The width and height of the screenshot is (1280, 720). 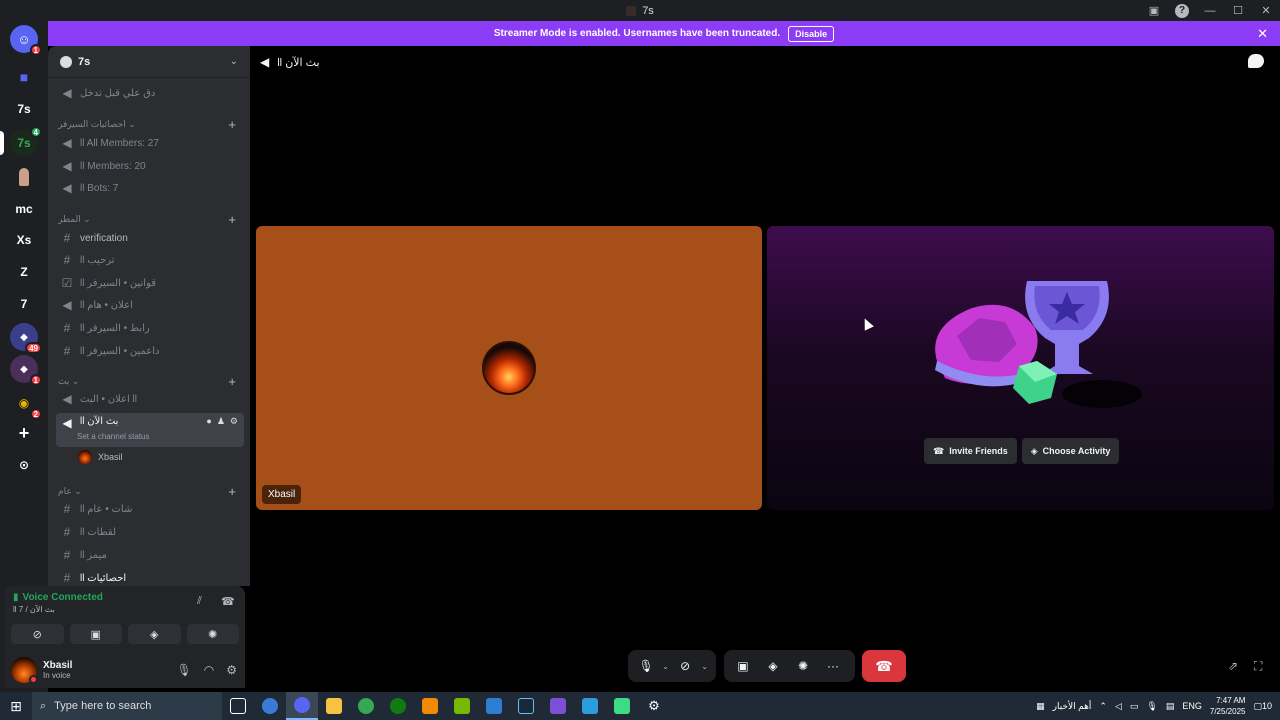 I want to click on activity-button: ◈, so click(x=154, y=634).